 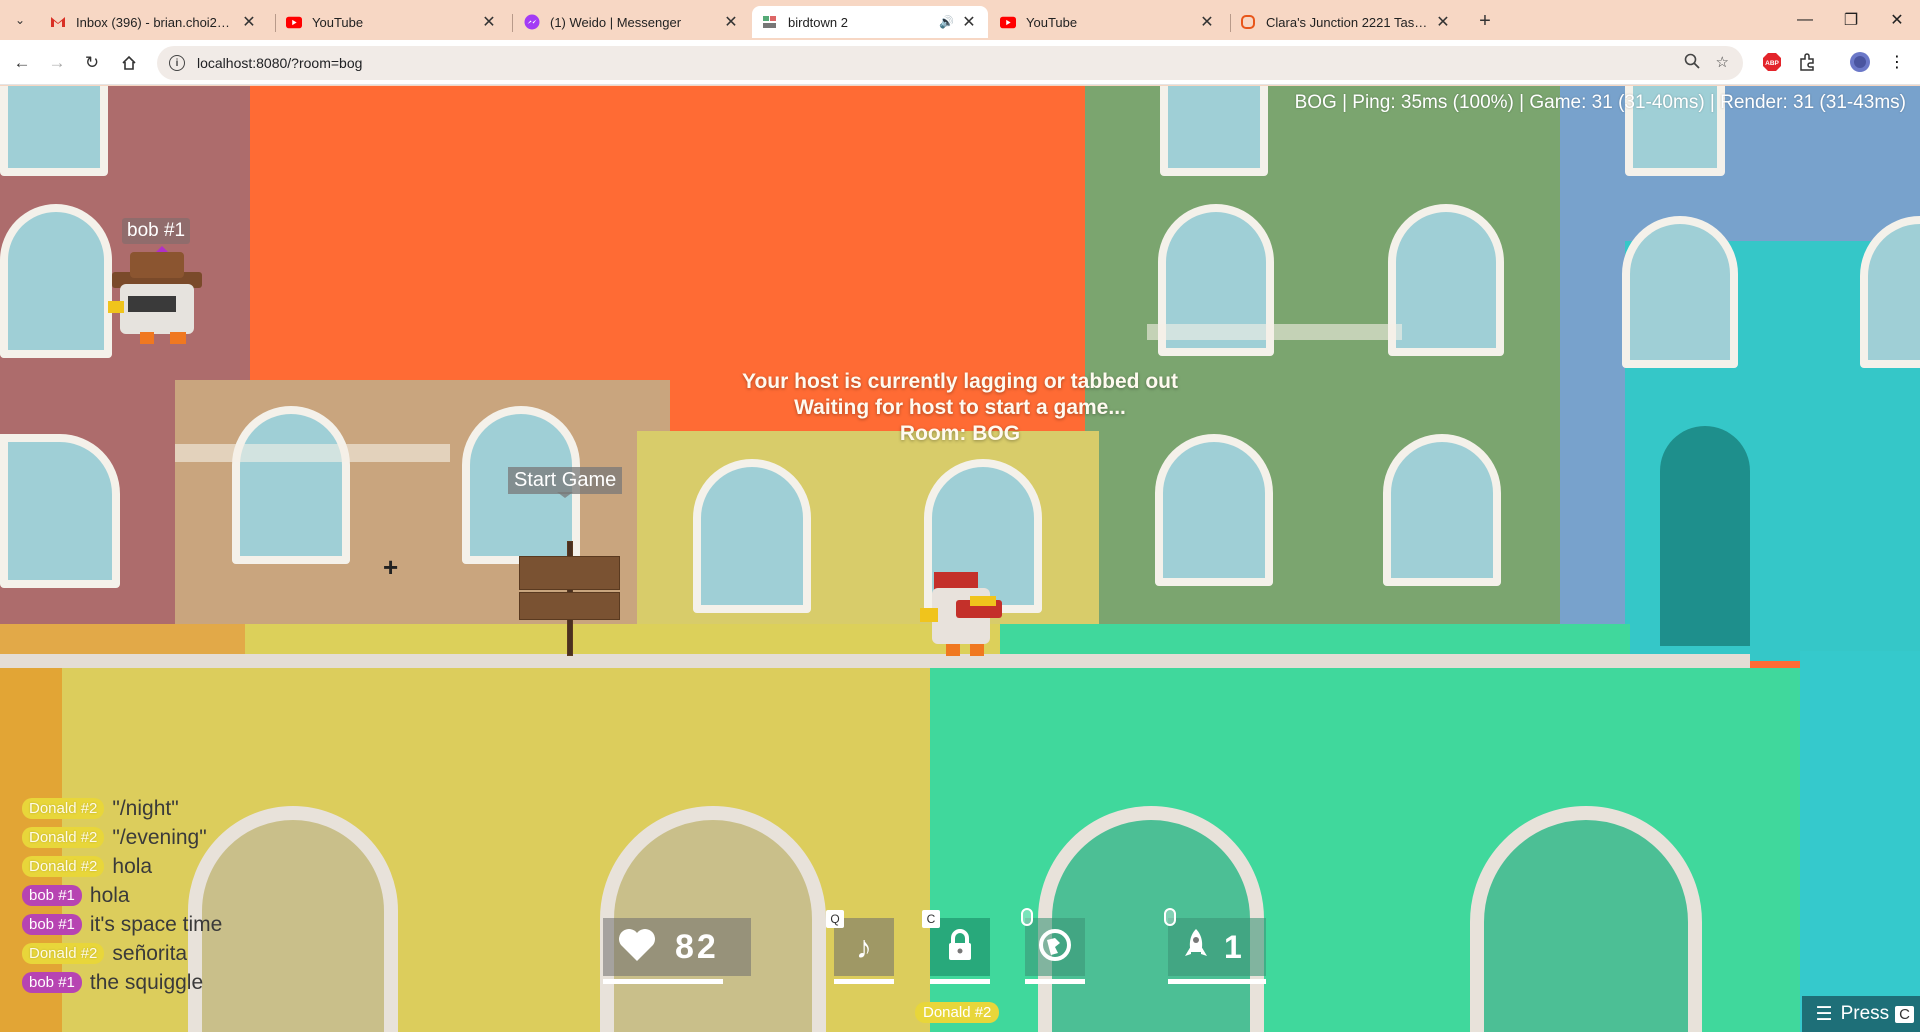 What do you see at coordinates (632, 22) in the screenshot?
I see `tab-messenger: (1) Weido | Messenger ✕` at bounding box center [632, 22].